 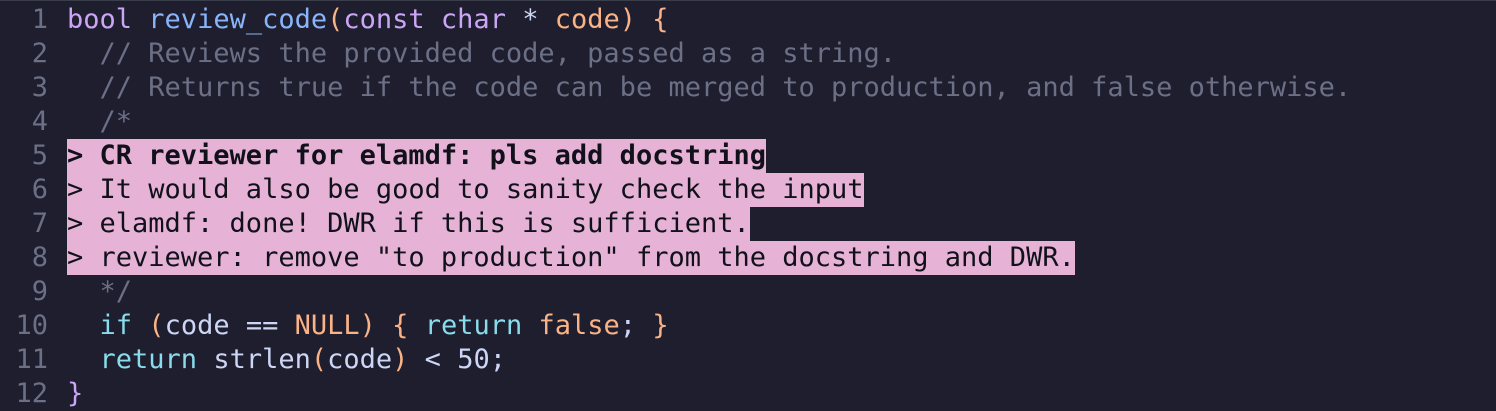 I want to click on line-content: */, so click(x=100, y=292).